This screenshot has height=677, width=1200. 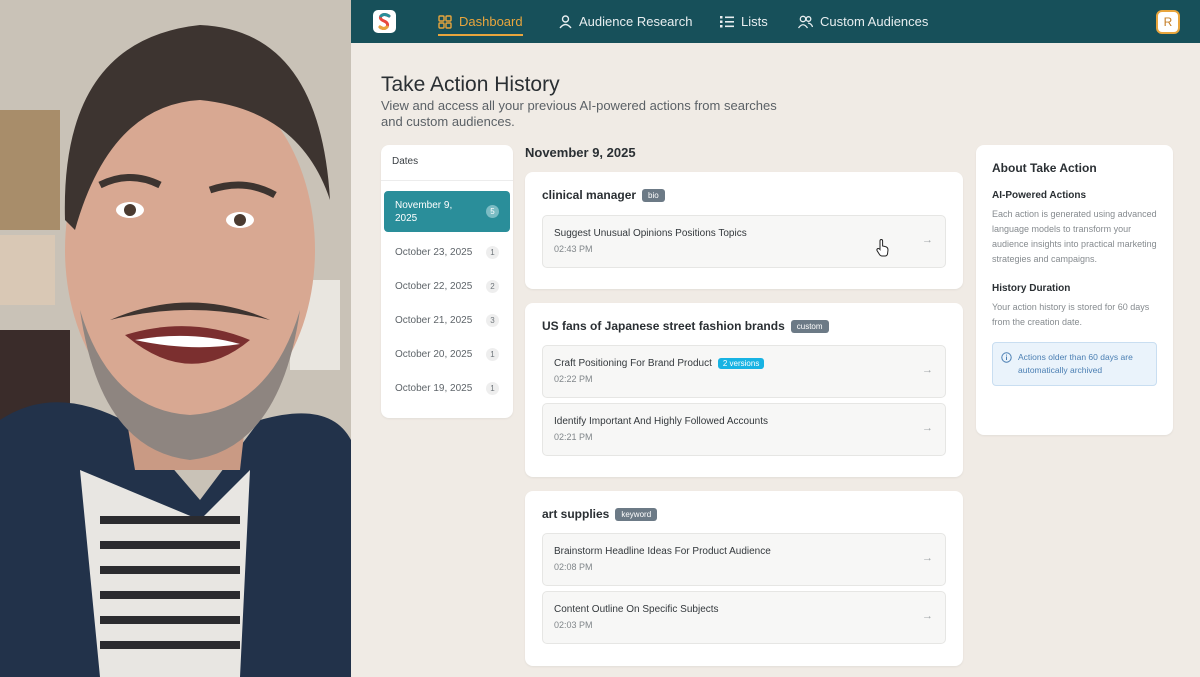 I want to click on date-label: October 20, 2025, so click(x=434, y=354).